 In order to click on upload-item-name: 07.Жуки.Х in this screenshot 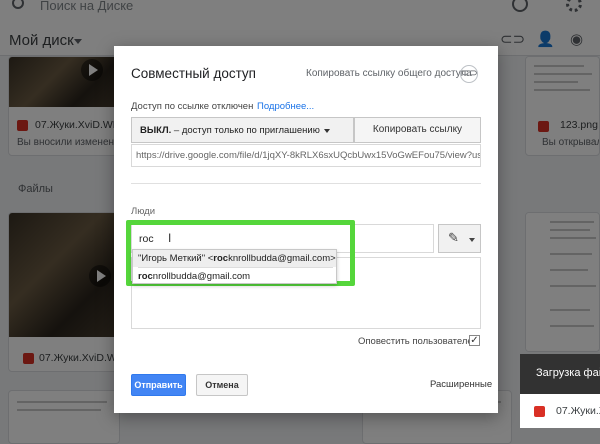, I will do `click(578, 411)`.